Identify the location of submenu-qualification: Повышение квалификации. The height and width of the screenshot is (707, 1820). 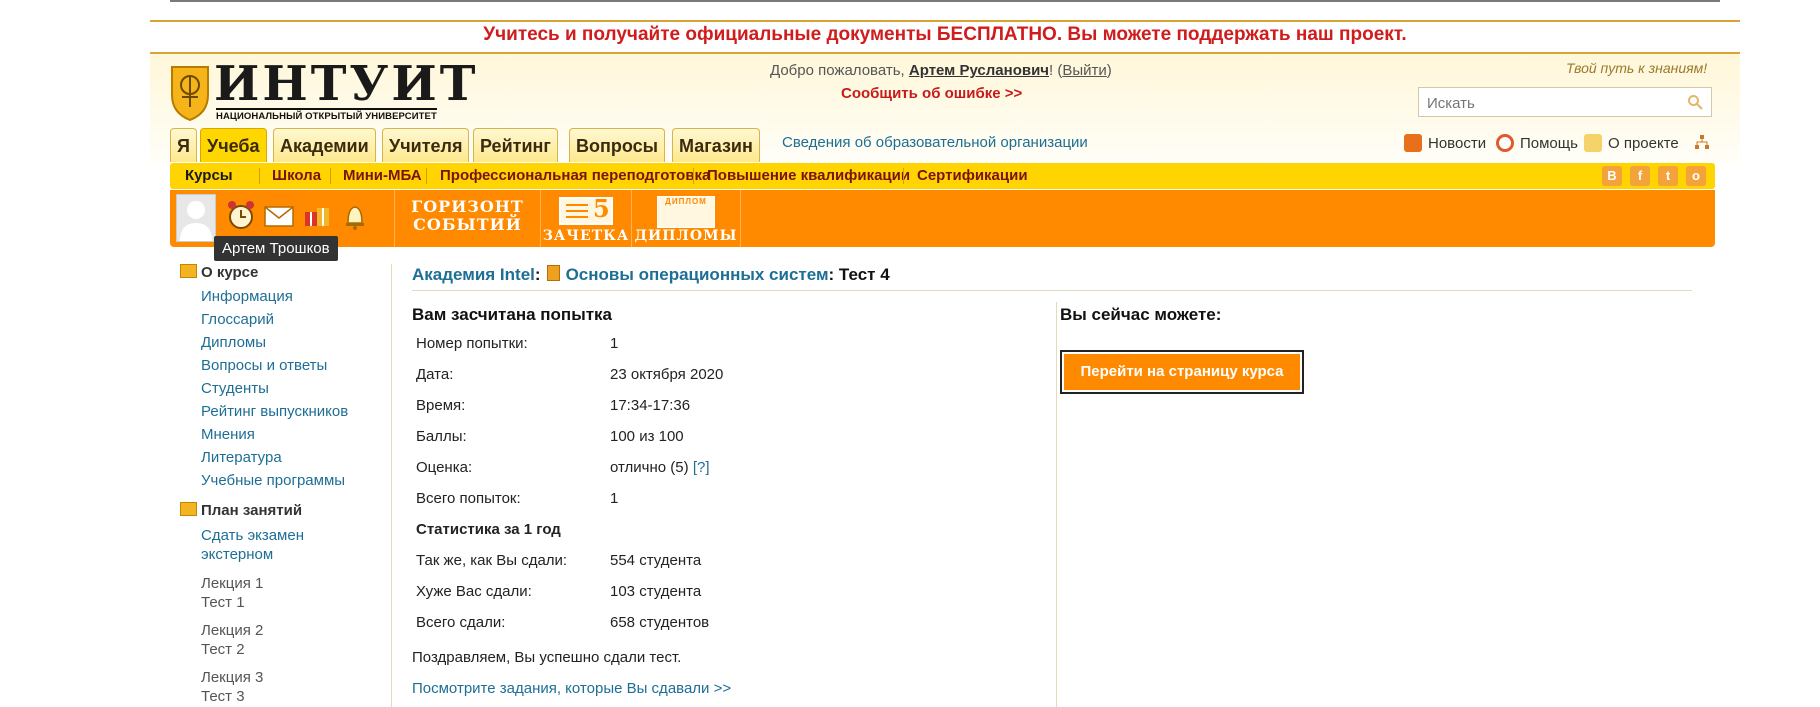
(808, 175).